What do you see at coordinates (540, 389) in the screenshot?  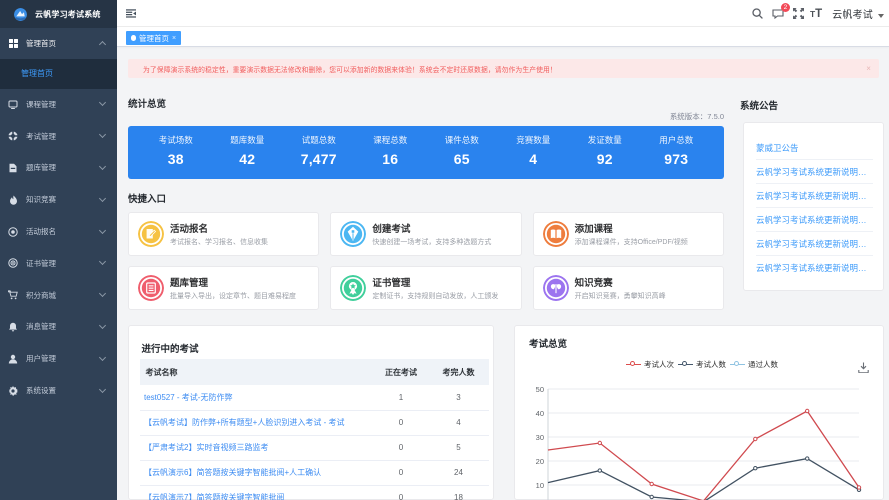 I see `svg-text: 50` at bounding box center [540, 389].